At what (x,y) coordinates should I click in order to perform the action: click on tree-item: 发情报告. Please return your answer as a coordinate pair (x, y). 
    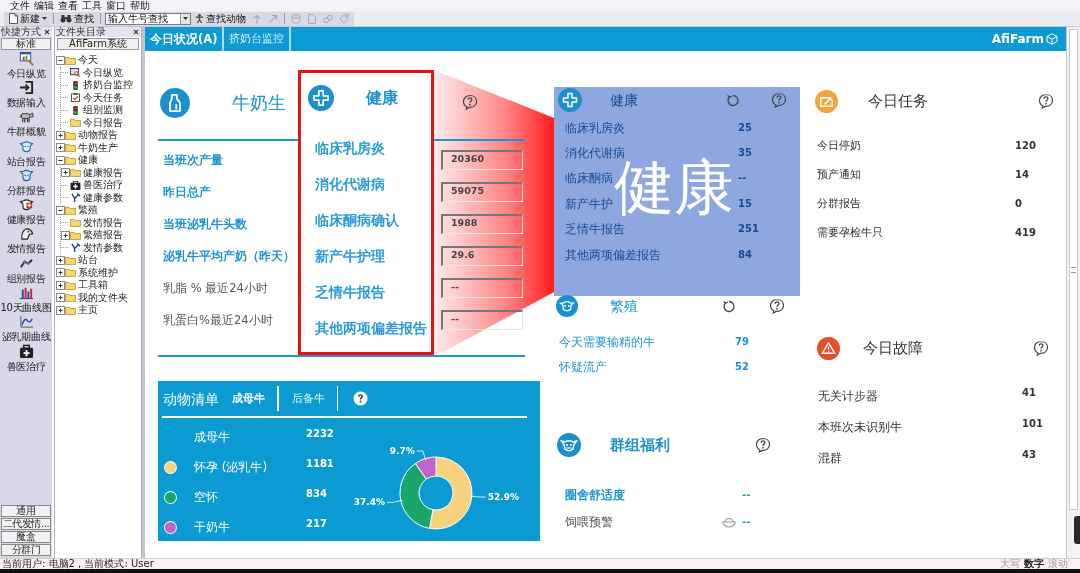
    Looking at the image, I should click on (101, 222).